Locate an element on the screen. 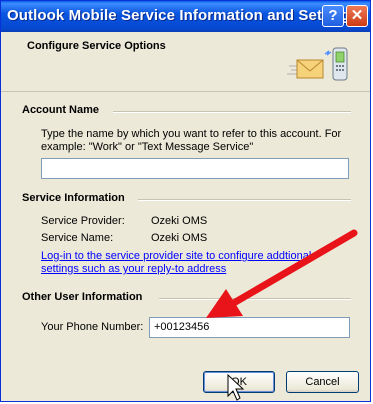 This screenshot has width=373, height=404. other-user-information-heading: Other User Information is located at coordinates (82, 297).